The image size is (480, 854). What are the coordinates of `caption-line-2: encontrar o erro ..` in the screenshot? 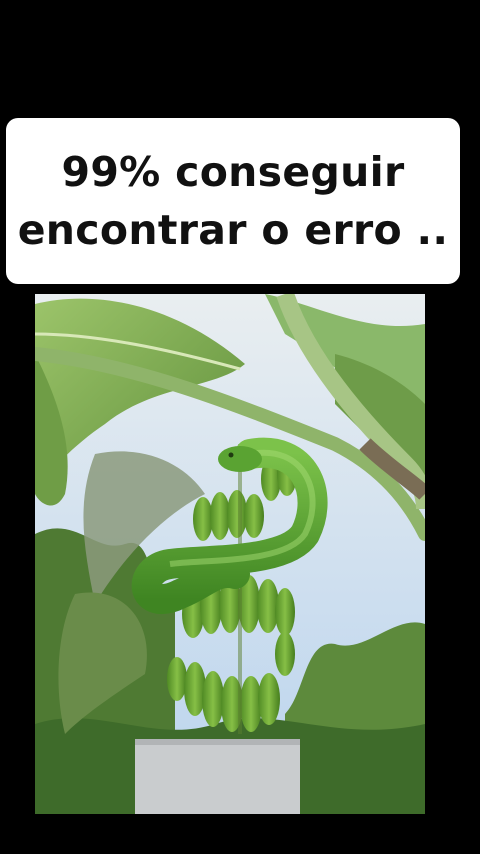 It's located at (233, 230).